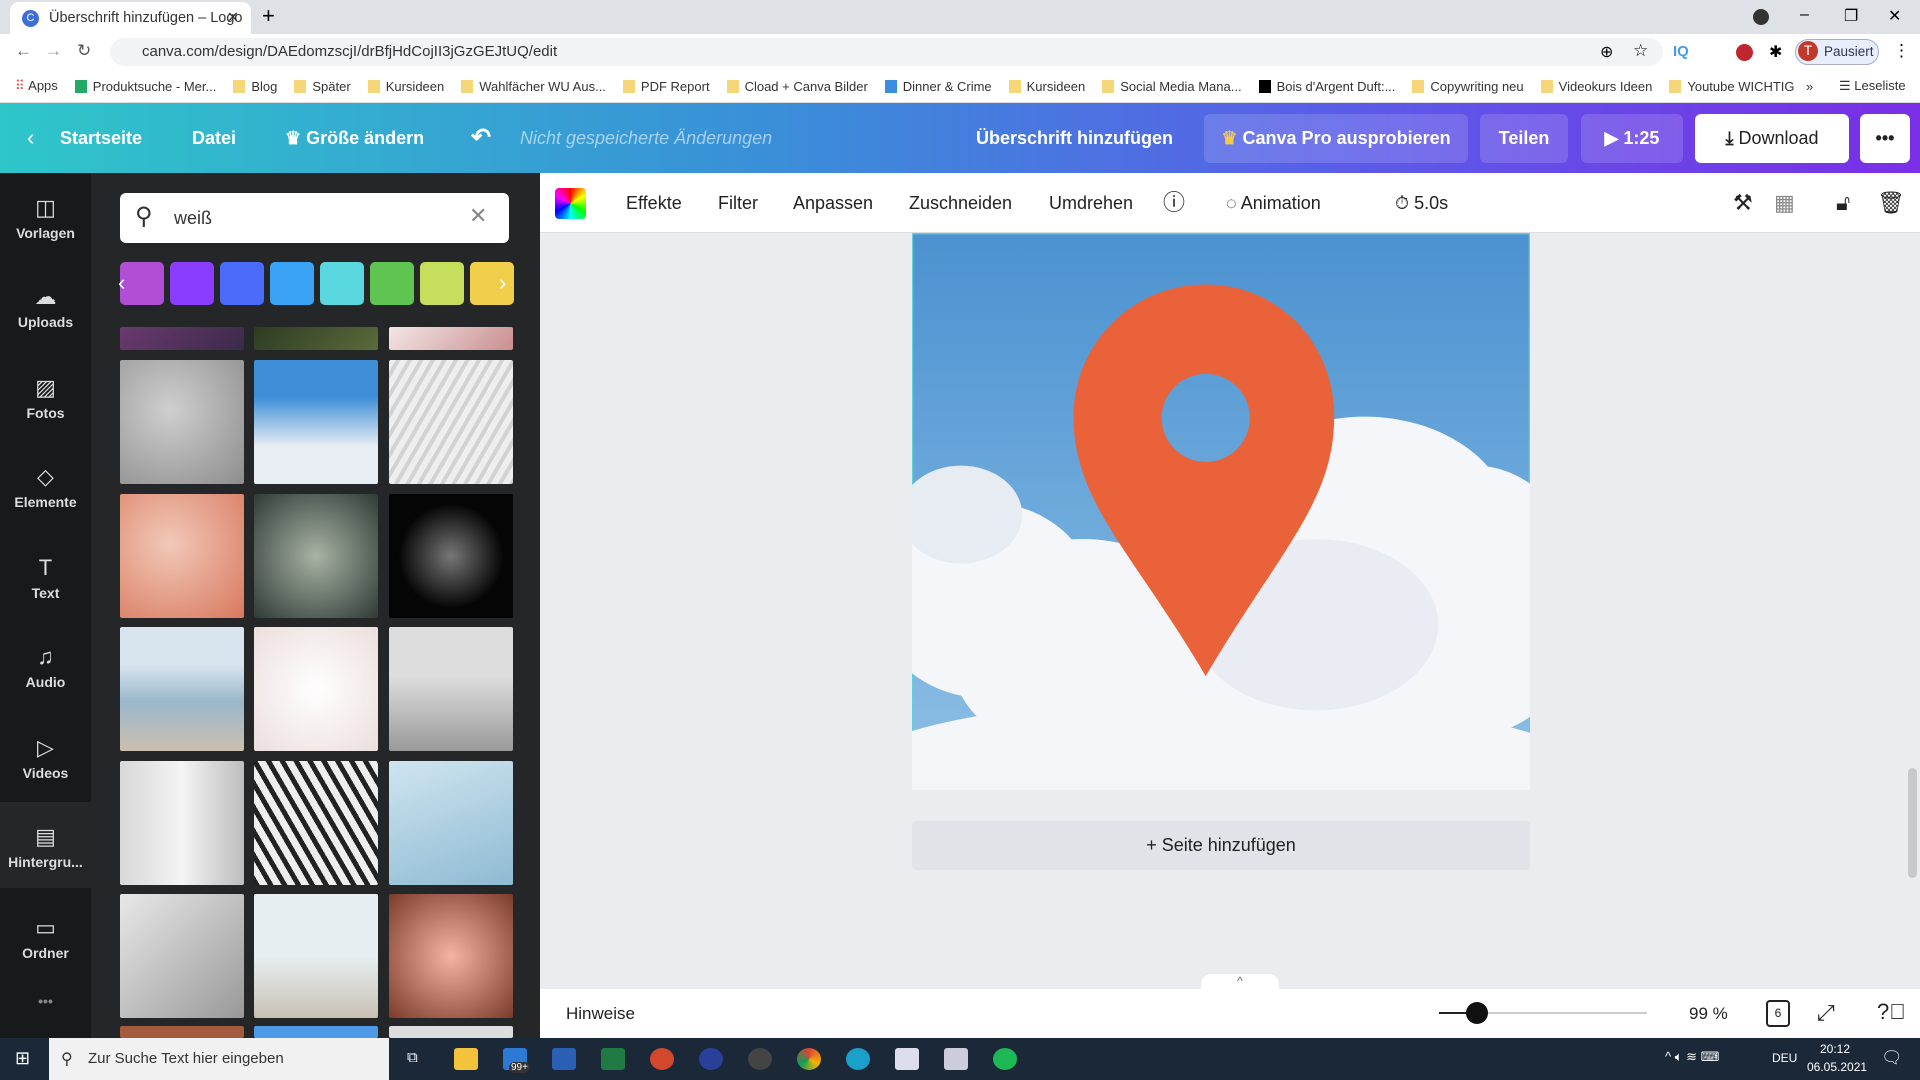 Image resolution: width=1920 pixels, height=1080 pixels. What do you see at coordinates (1421, 203) in the screenshot?
I see `duration-button: ⏱ 5.0s` at bounding box center [1421, 203].